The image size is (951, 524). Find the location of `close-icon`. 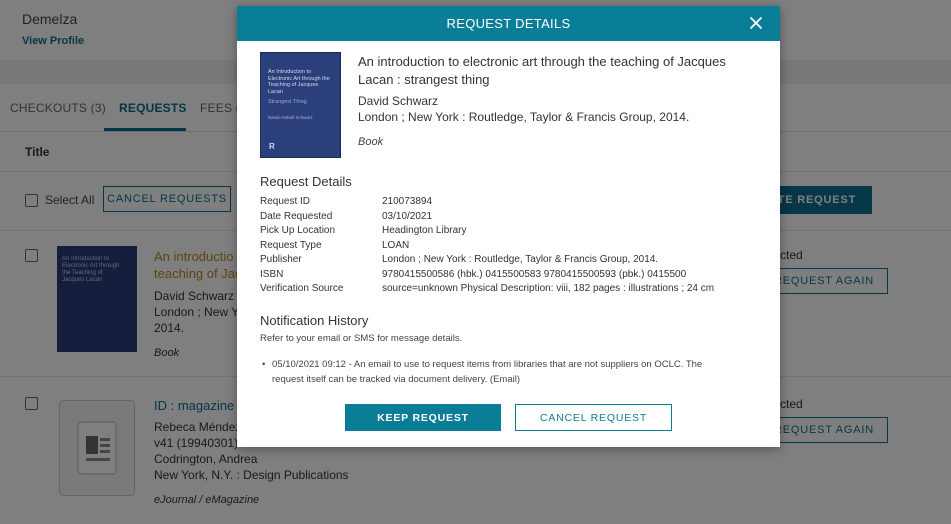

close-icon is located at coordinates (756, 23).